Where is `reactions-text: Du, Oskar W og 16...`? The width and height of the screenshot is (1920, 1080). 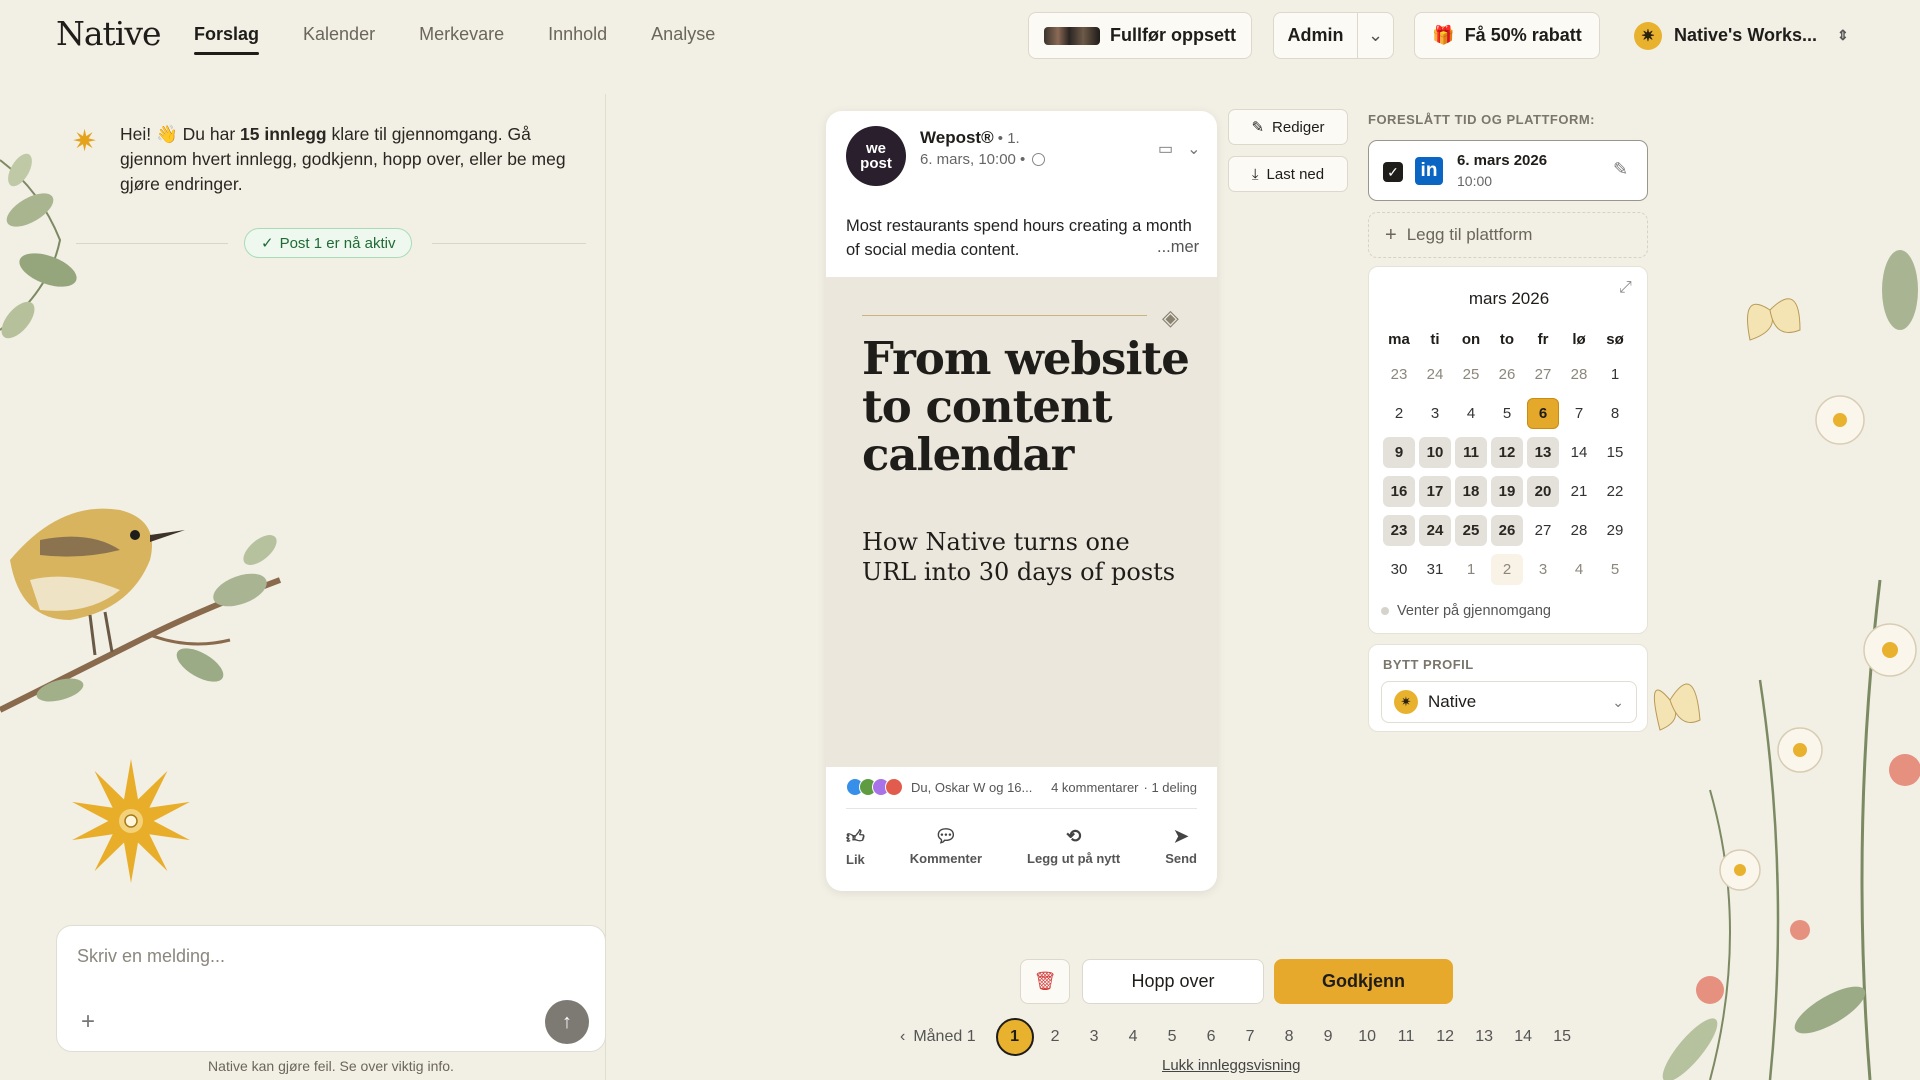 reactions-text: Du, Oskar W og 16... is located at coordinates (971, 787).